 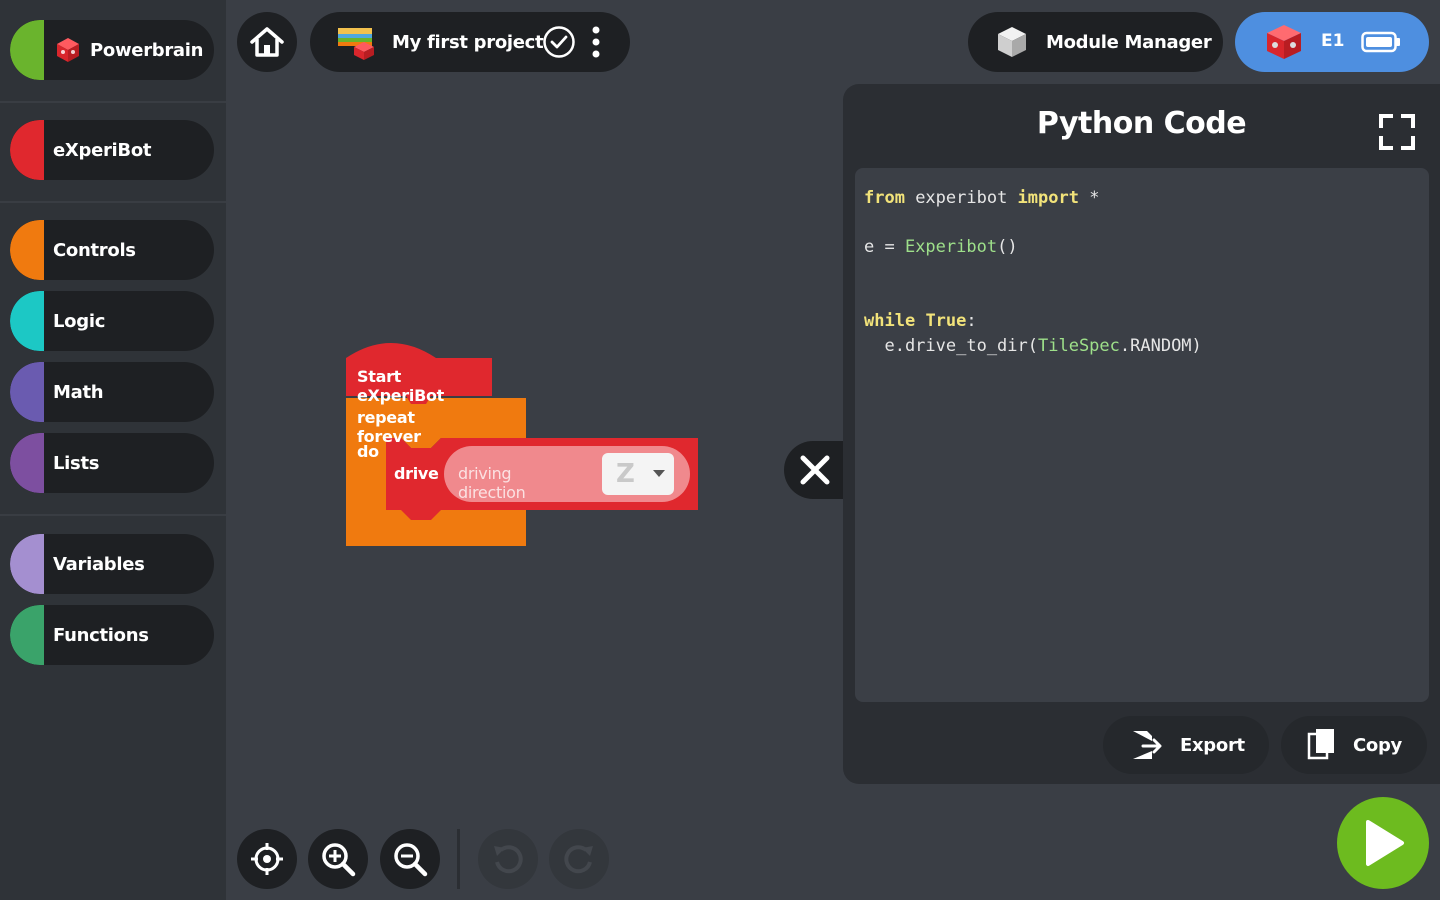 What do you see at coordinates (99, 564) in the screenshot?
I see `category-label: Variables` at bounding box center [99, 564].